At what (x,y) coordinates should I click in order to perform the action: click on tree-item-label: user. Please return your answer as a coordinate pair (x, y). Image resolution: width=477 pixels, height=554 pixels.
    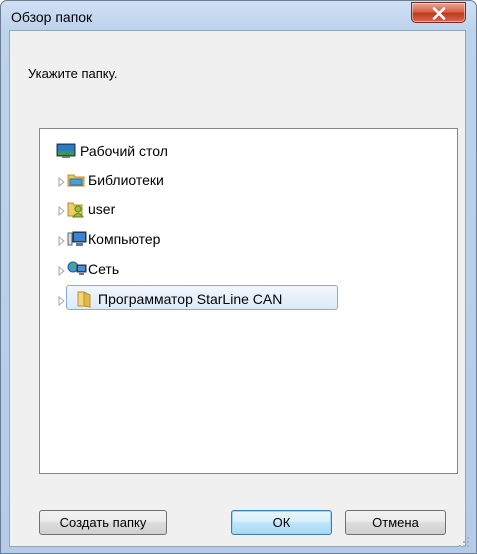
    Looking at the image, I should click on (102, 209).